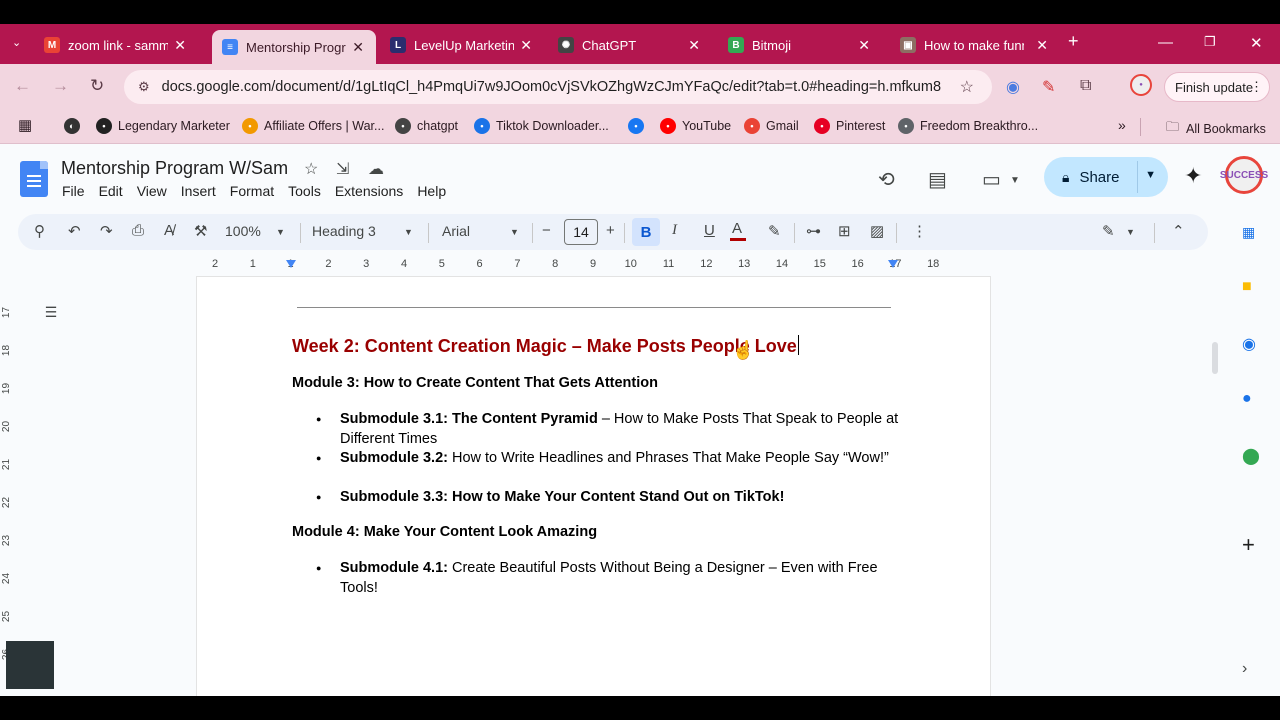 The image size is (1280, 720). What do you see at coordinates (252, 191) in the screenshot?
I see `menu-format: Format` at bounding box center [252, 191].